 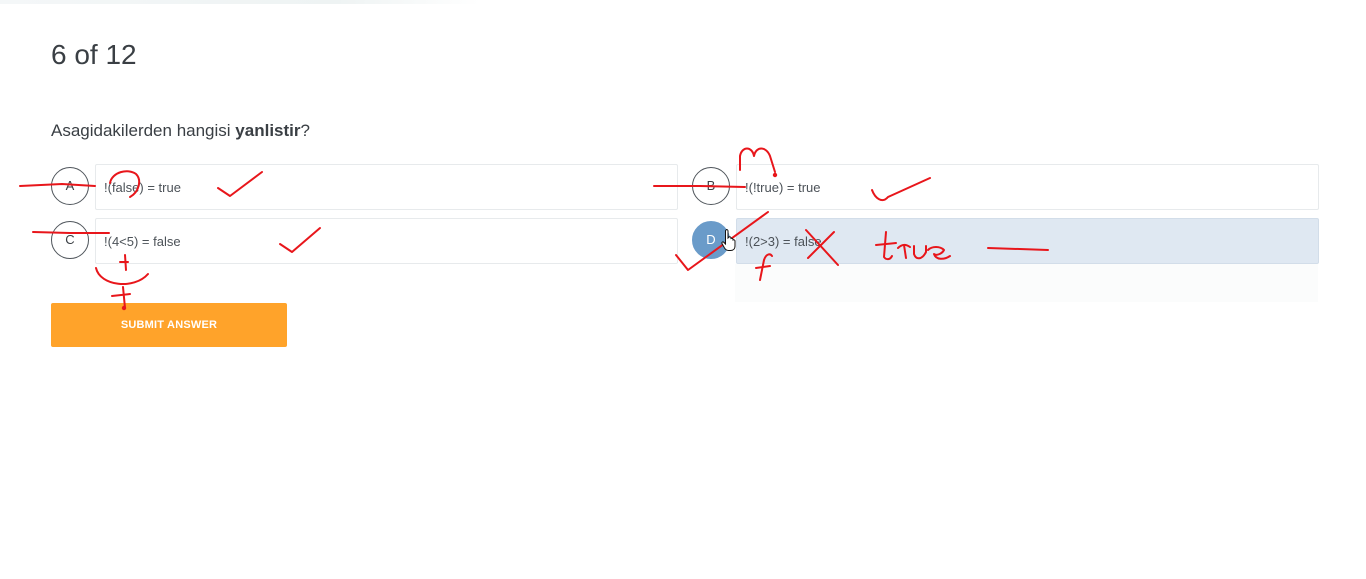 I want to click on question-text: Asagidakilerden hangisi yanlistir?, so click(x=180, y=131).